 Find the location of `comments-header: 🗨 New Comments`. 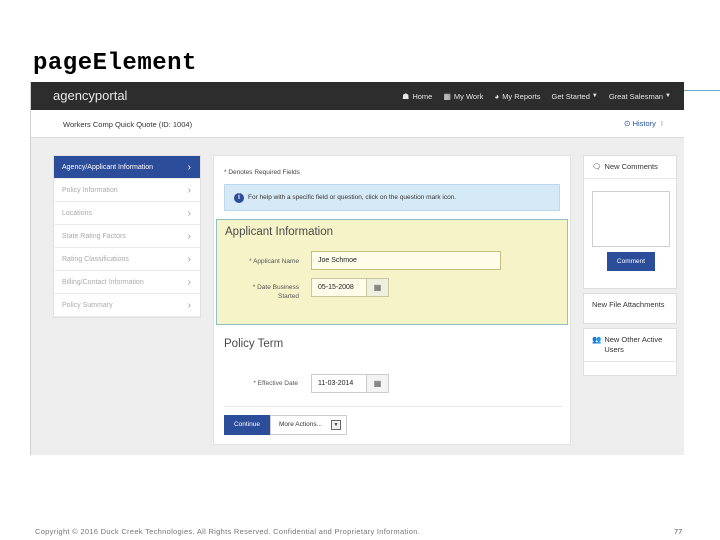

comments-header: 🗨 New Comments is located at coordinates (630, 167).